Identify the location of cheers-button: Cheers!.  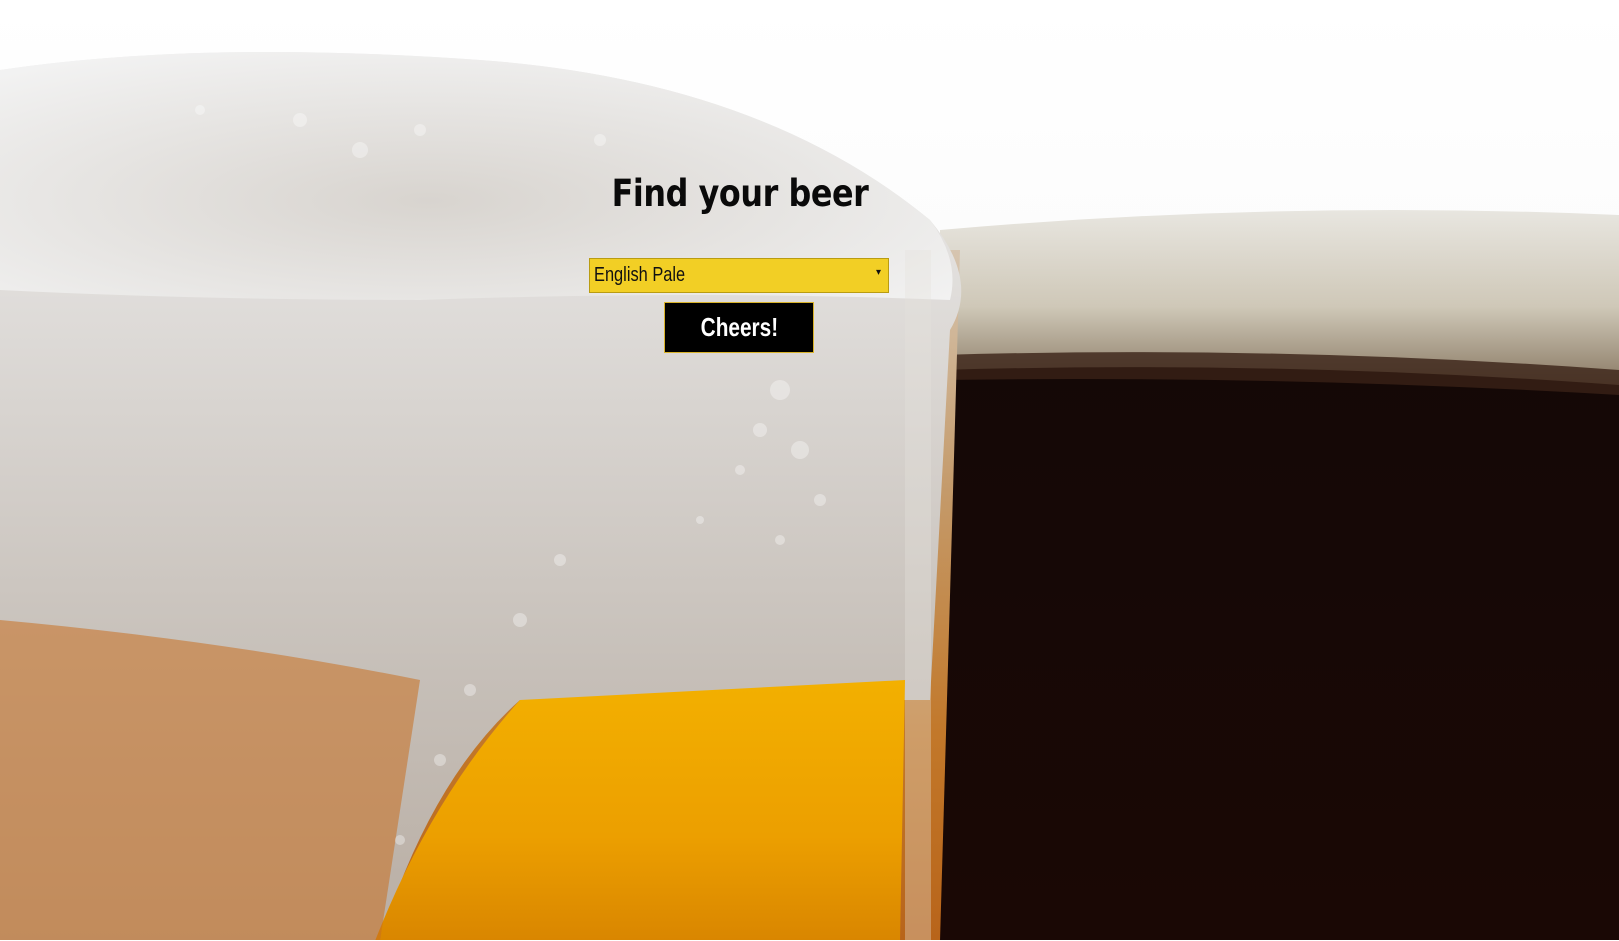
(739, 327).